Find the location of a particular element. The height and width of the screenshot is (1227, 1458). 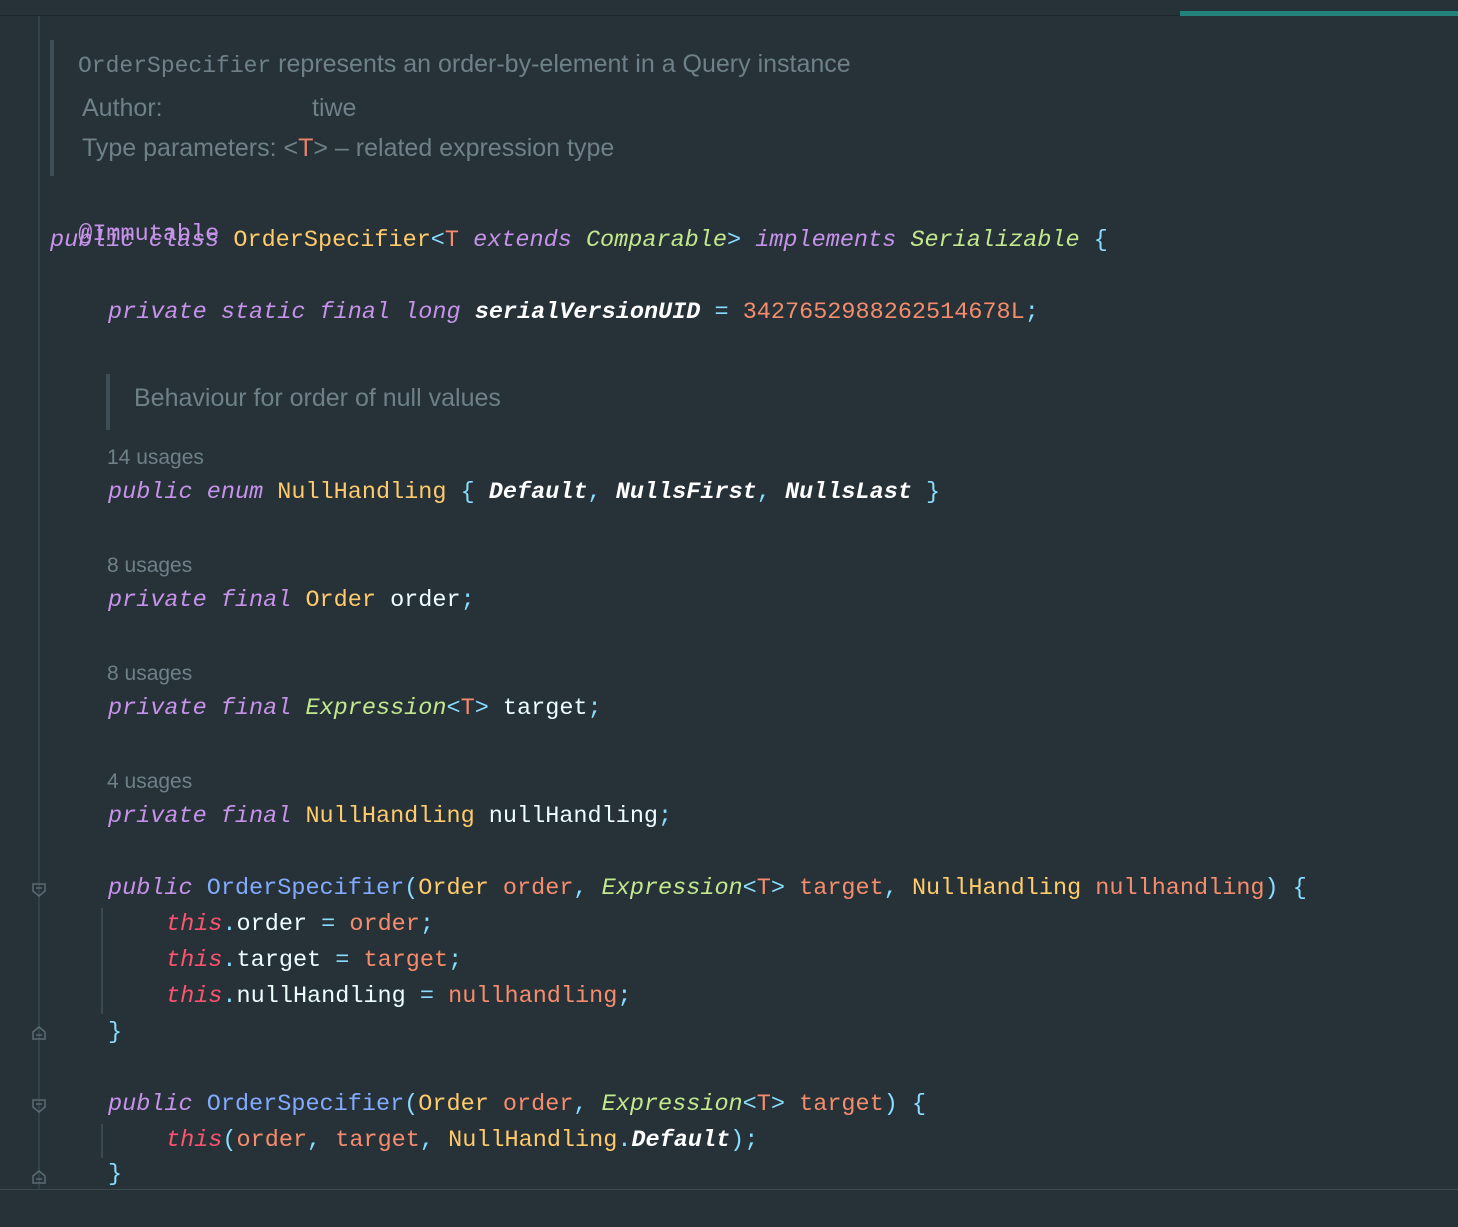

class-name: OrderSpecifier is located at coordinates (332, 240).